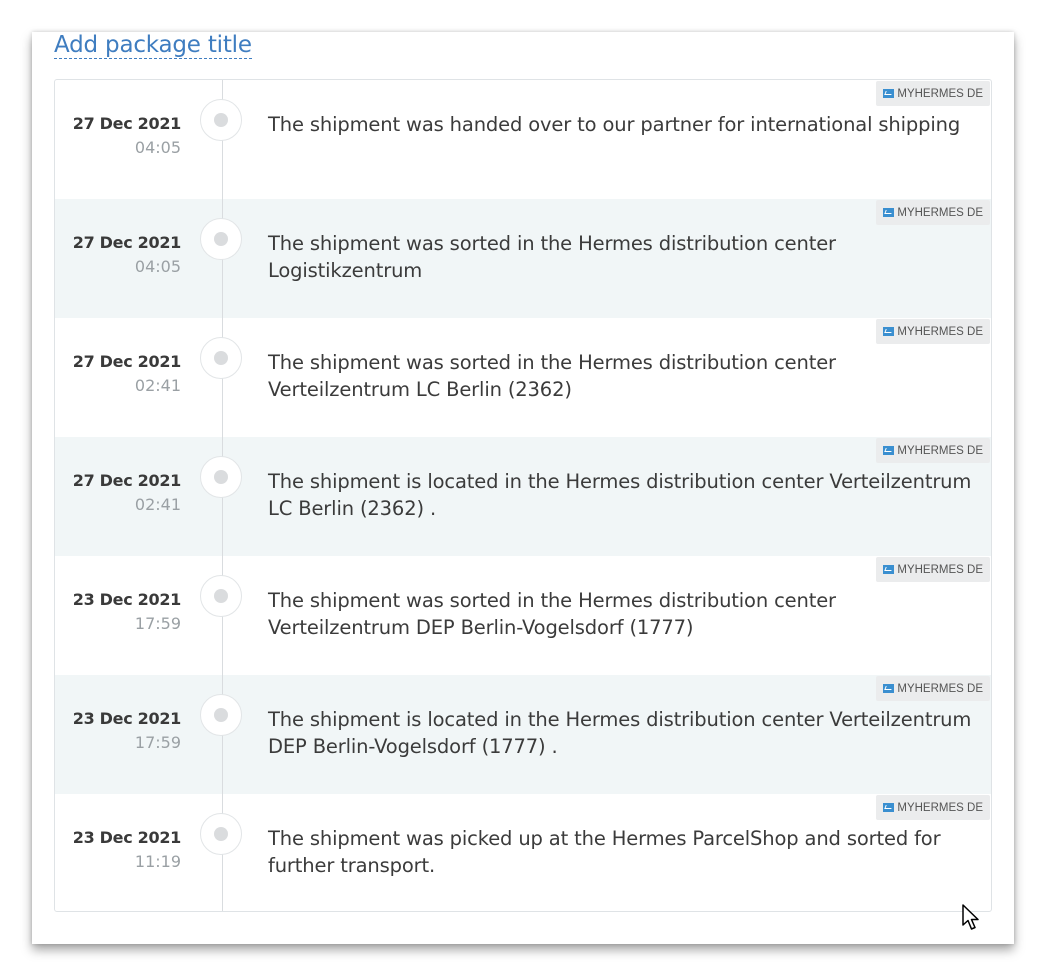 This screenshot has height=977, width=1046. What do you see at coordinates (157, 861) in the screenshot?
I see `event-time: 11:19` at bounding box center [157, 861].